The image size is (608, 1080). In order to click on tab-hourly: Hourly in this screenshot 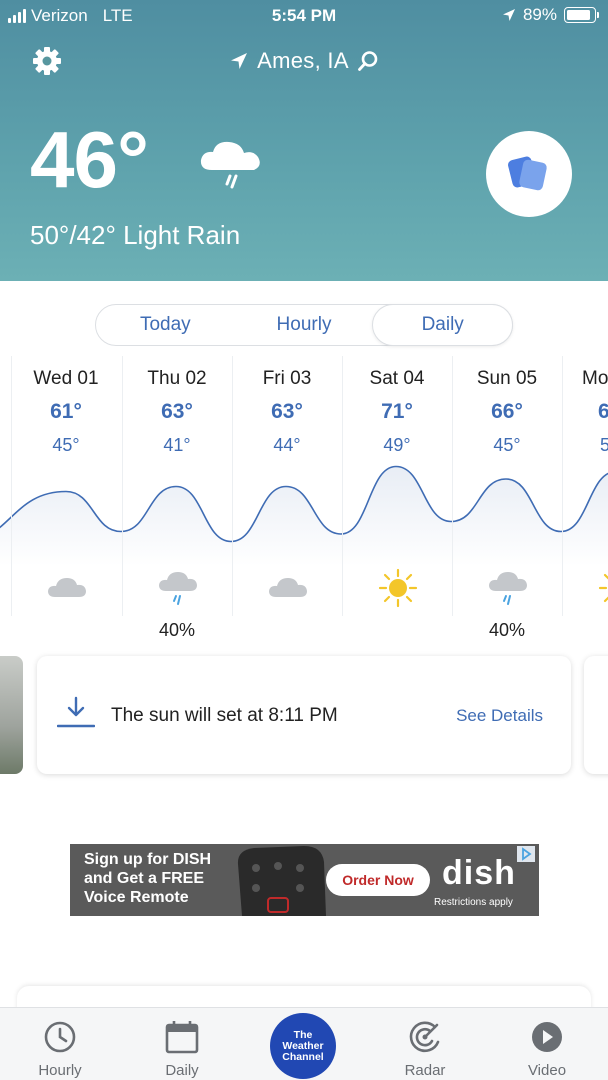, I will do `click(304, 325)`.